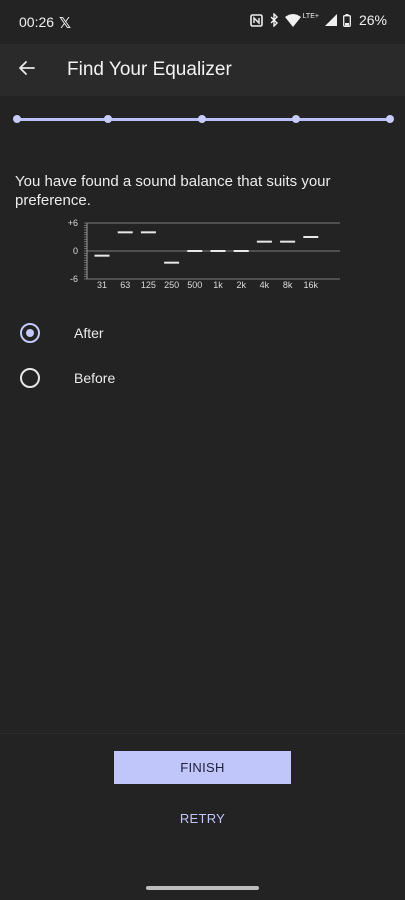 The width and height of the screenshot is (405, 900). I want to click on network-type: LTE+, so click(310, 16).